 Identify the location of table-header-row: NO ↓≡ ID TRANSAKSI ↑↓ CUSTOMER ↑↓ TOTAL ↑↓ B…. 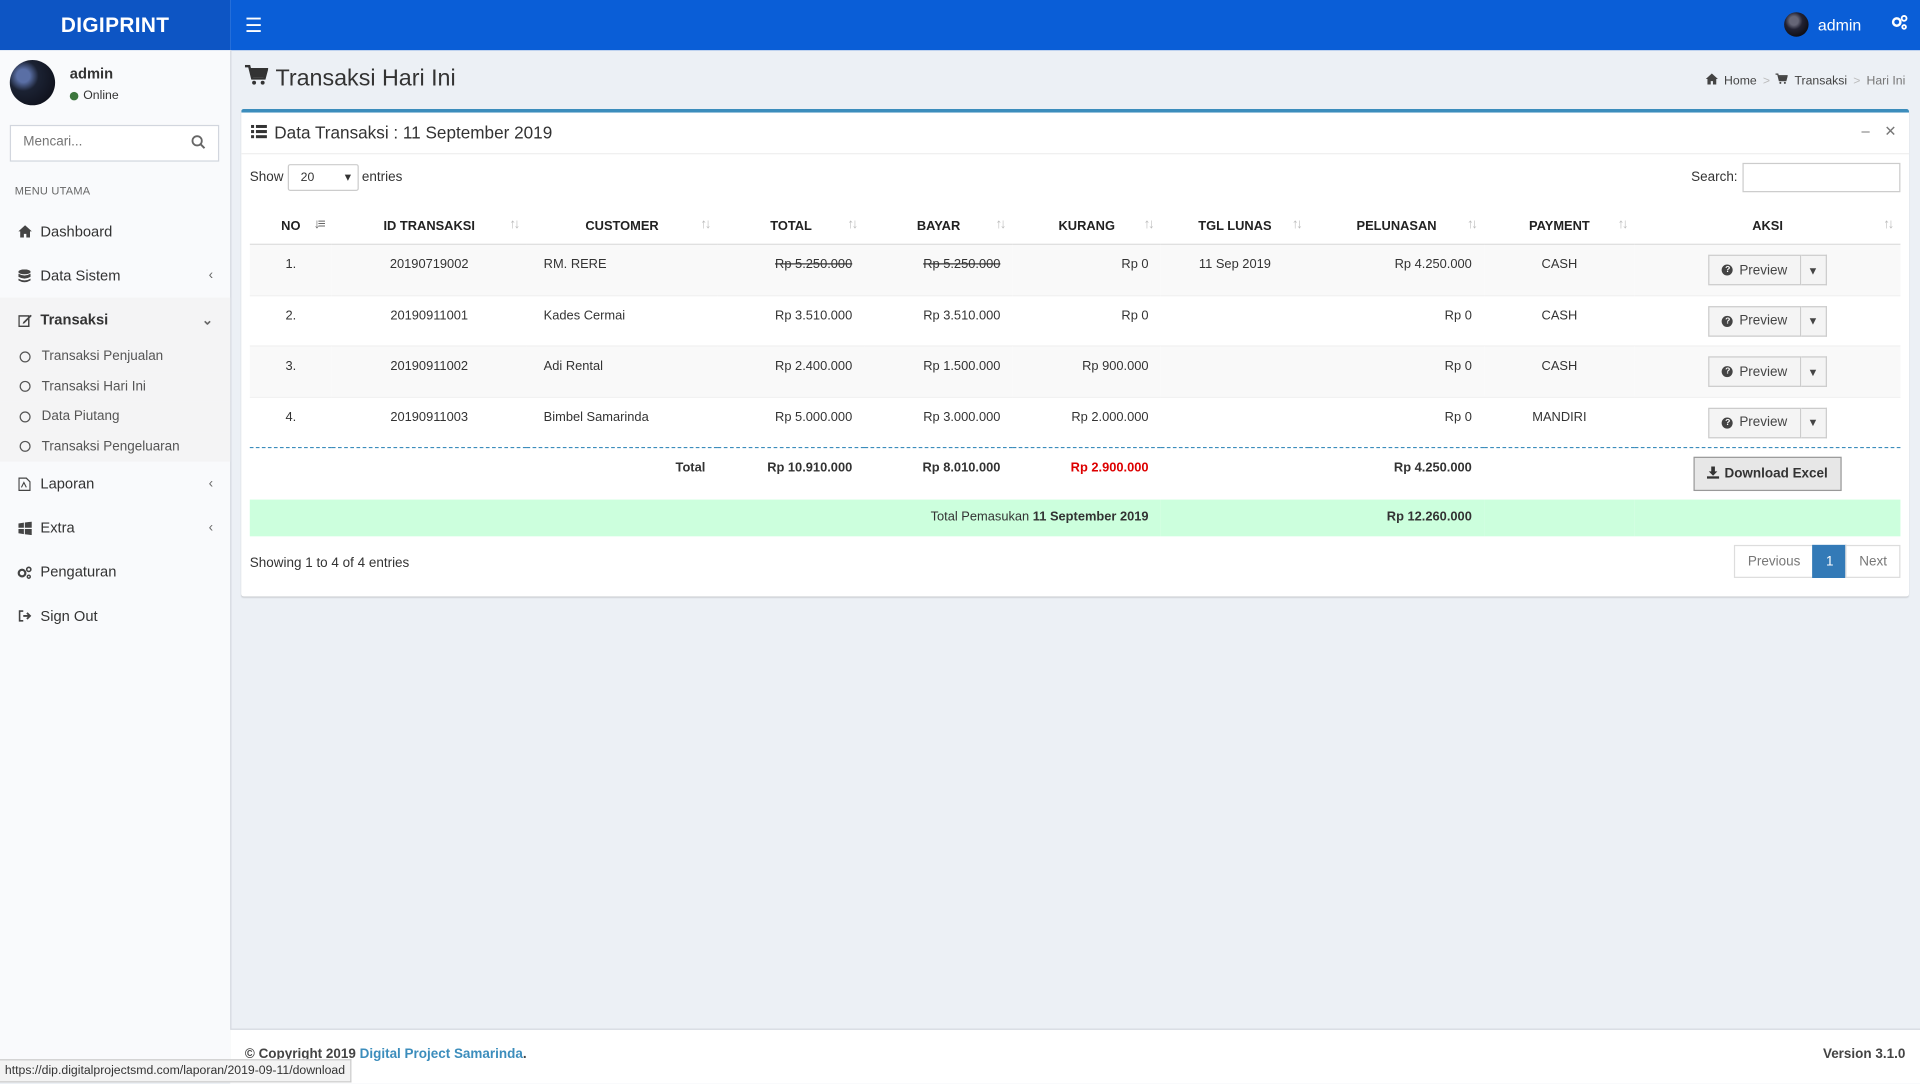
(1075, 227).